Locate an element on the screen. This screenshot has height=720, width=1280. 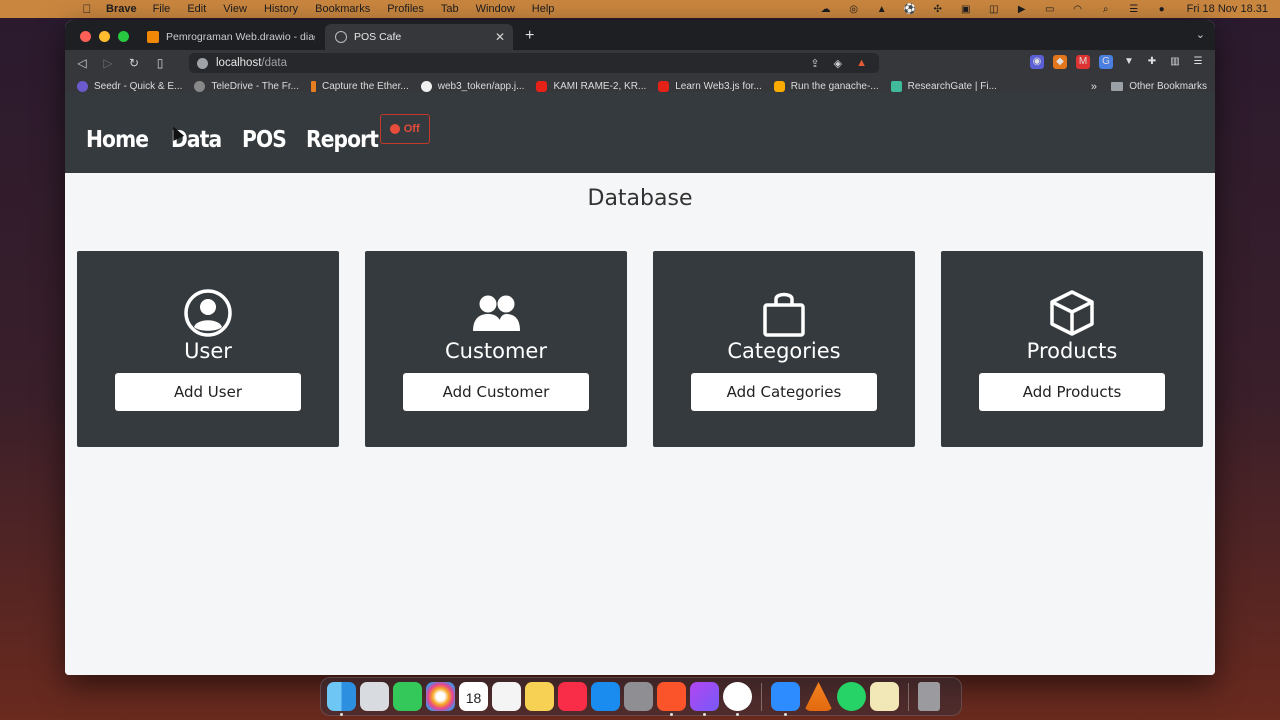
tab-pos-cafe: POS Cafe ✕ is located at coordinates (419, 37).